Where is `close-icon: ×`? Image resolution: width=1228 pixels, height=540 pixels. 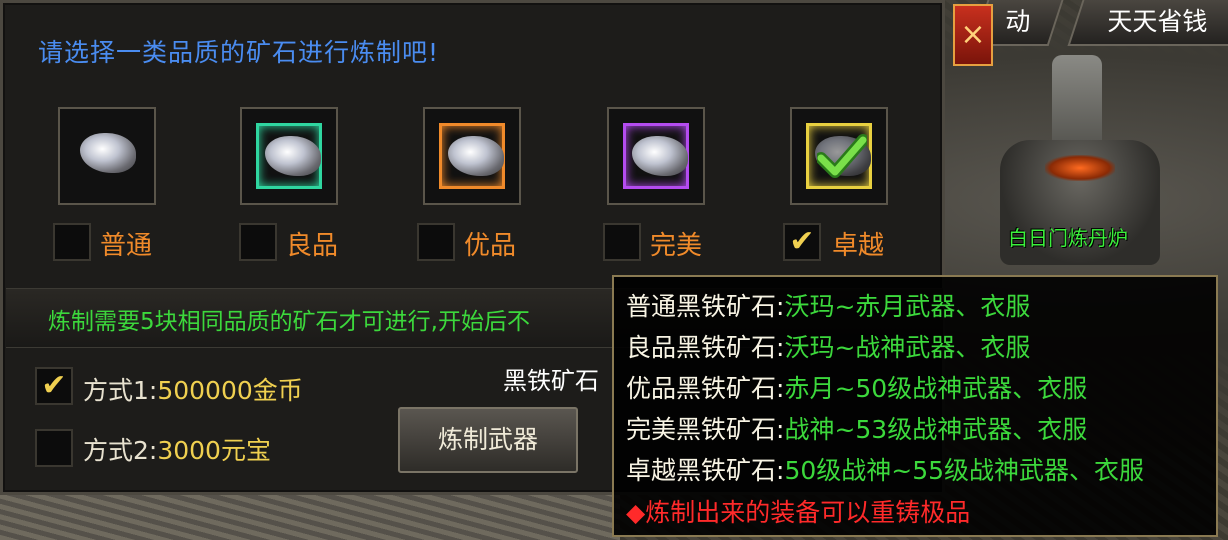
close-icon: × is located at coordinates (973, 34).